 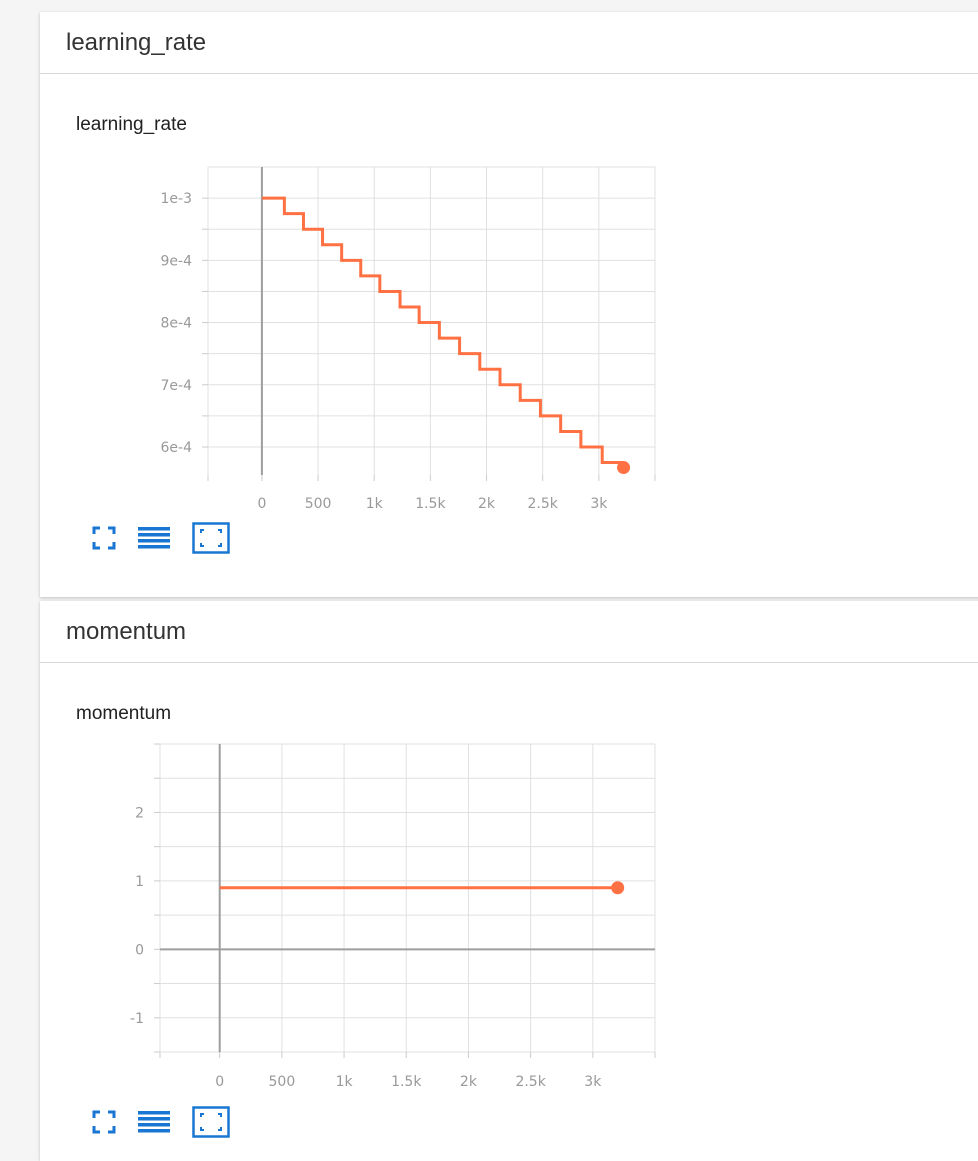 What do you see at coordinates (177, 448) in the screenshot?
I see `y-tick-label: 6e-4` at bounding box center [177, 448].